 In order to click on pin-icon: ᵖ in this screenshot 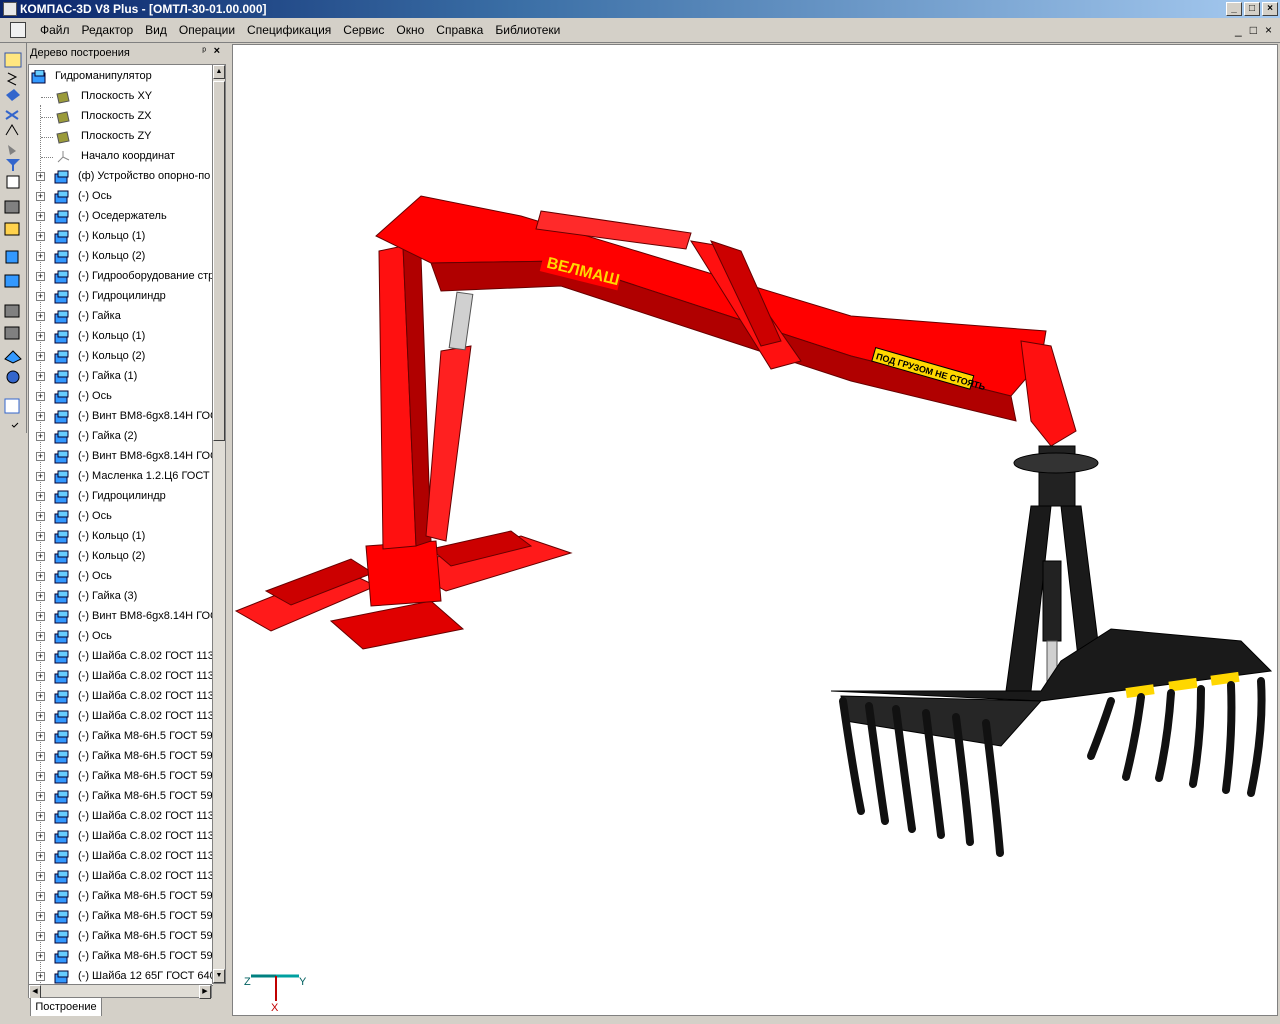, I will do `click(204, 51)`.